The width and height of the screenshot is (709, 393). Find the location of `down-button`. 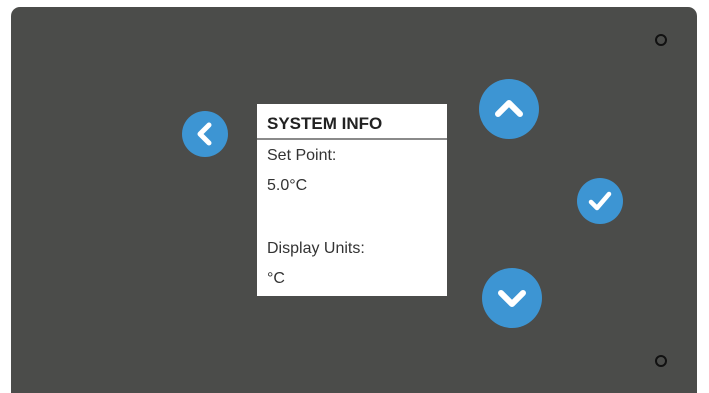

down-button is located at coordinates (512, 298).